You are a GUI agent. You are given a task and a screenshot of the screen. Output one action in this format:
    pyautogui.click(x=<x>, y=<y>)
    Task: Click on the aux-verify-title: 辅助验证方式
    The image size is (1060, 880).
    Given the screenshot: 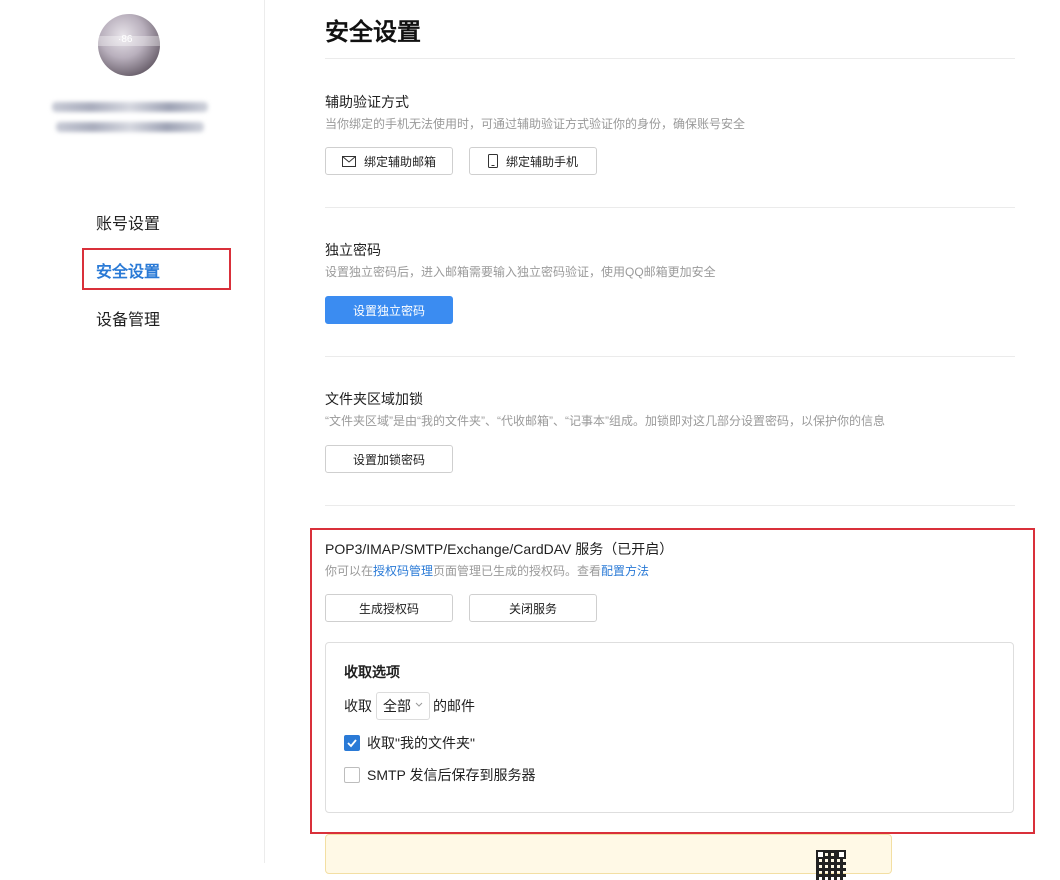 What is the action you would take?
    pyautogui.click(x=367, y=102)
    